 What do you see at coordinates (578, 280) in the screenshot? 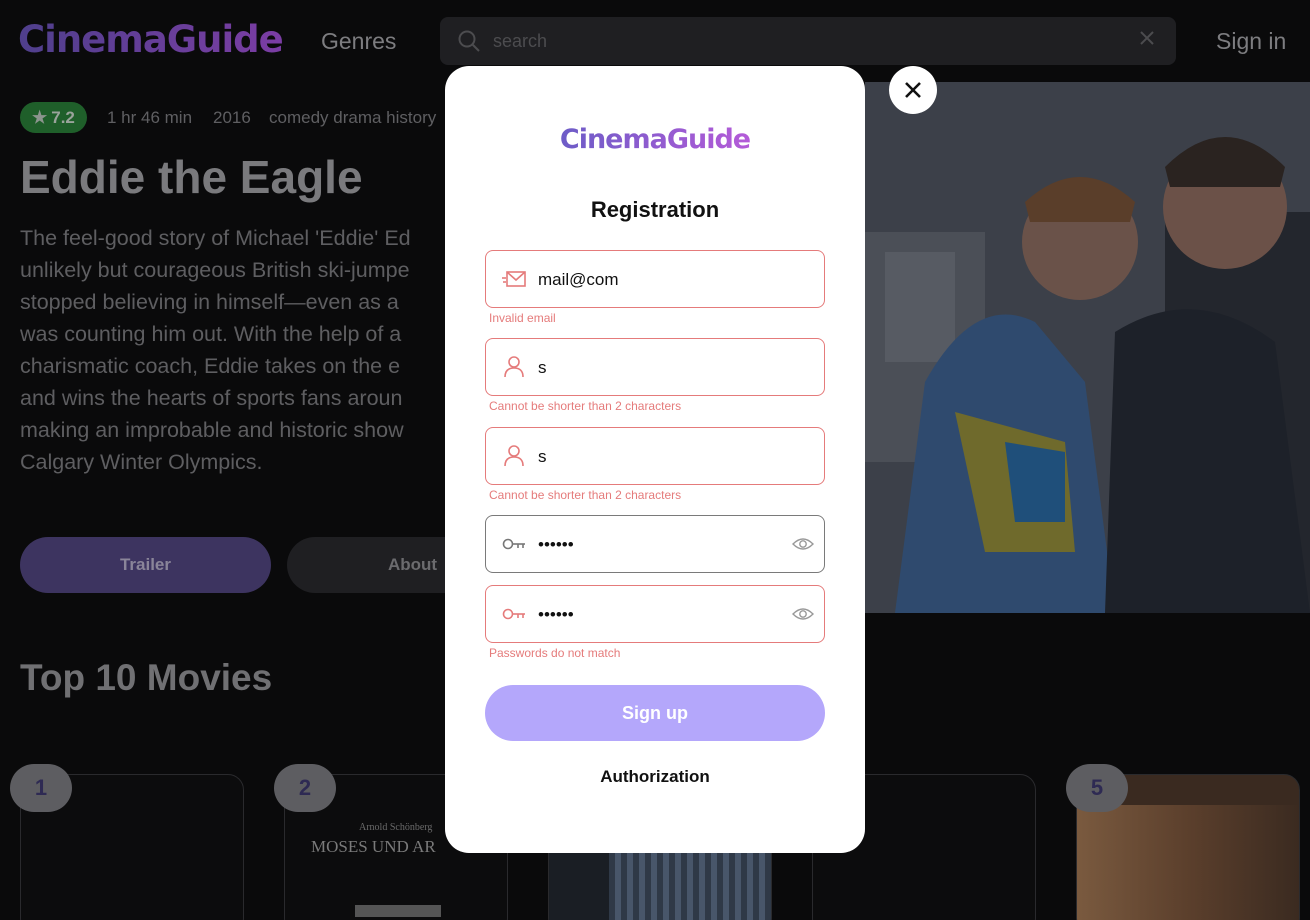
I see `email-input: mail@com` at bounding box center [578, 280].